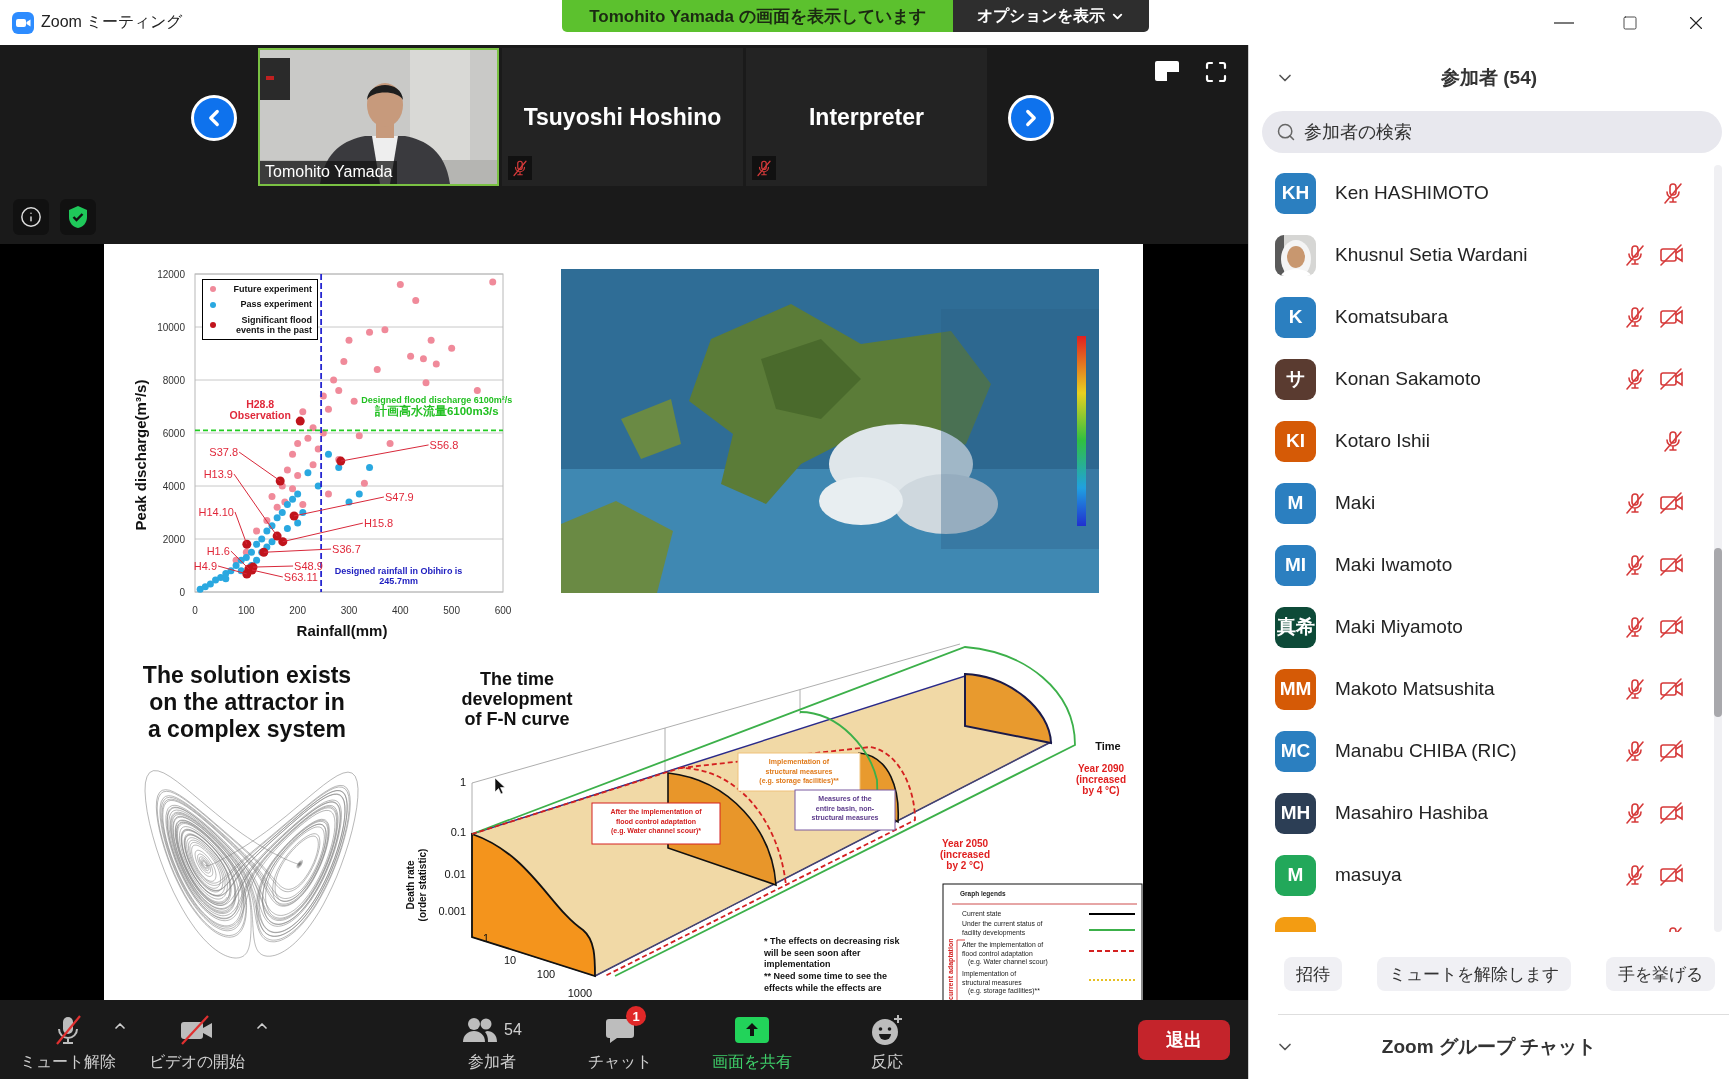  What do you see at coordinates (1051, 16) in the screenshot?
I see `view-options-button: オプションを表示` at bounding box center [1051, 16].